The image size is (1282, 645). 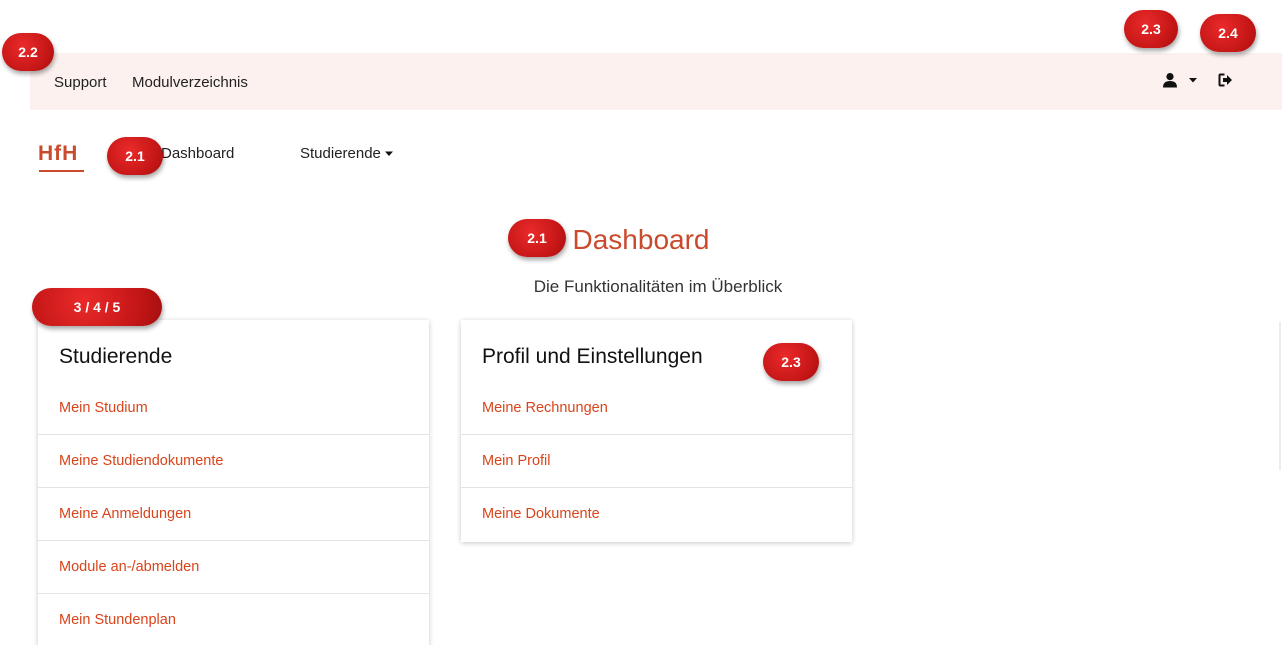 What do you see at coordinates (61, 171) in the screenshot?
I see `logo-underline` at bounding box center [61, 171].